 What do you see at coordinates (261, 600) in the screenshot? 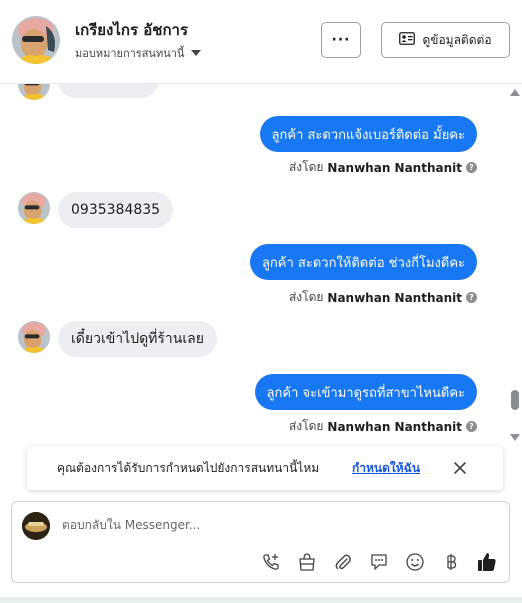
I see `bottom-divider` at bounding box center [261, 600].